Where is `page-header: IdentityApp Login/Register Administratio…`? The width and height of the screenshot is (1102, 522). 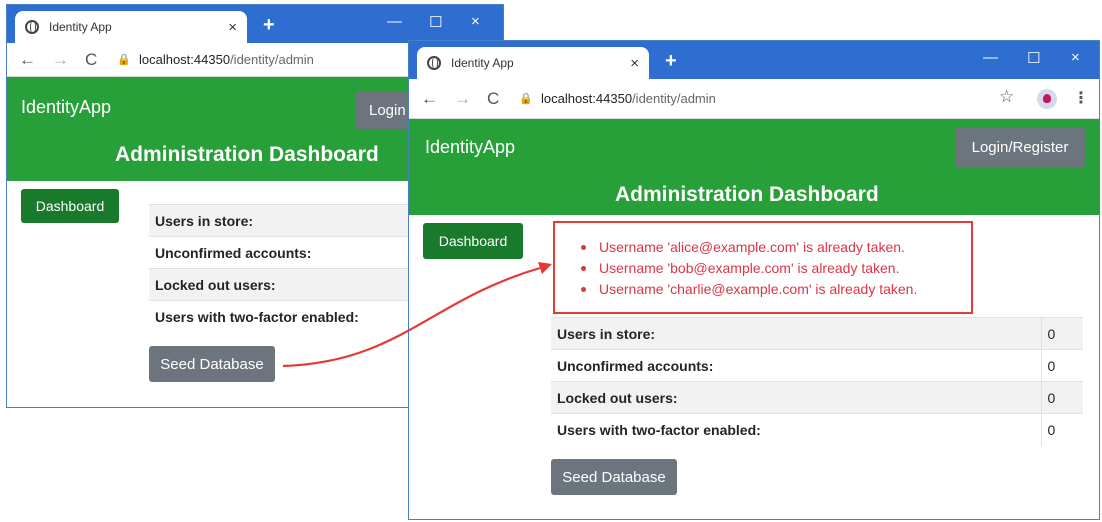 page-header: IdentityApp Login/Register Administratio… is located at coordinates (754, 167).